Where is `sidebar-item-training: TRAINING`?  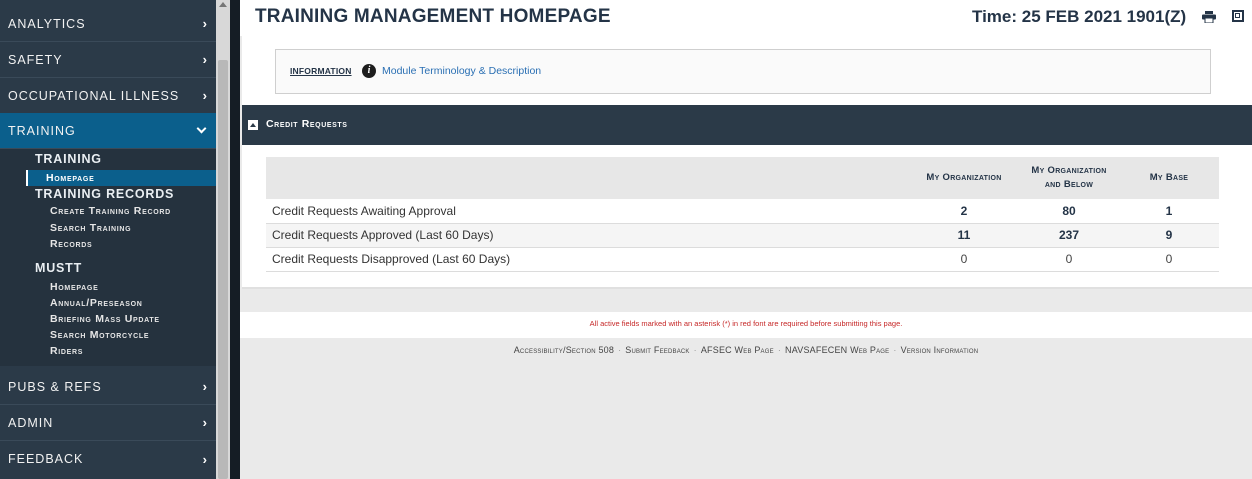 sidebar-item-training: TRAINING is located at coordinates (108, 131).